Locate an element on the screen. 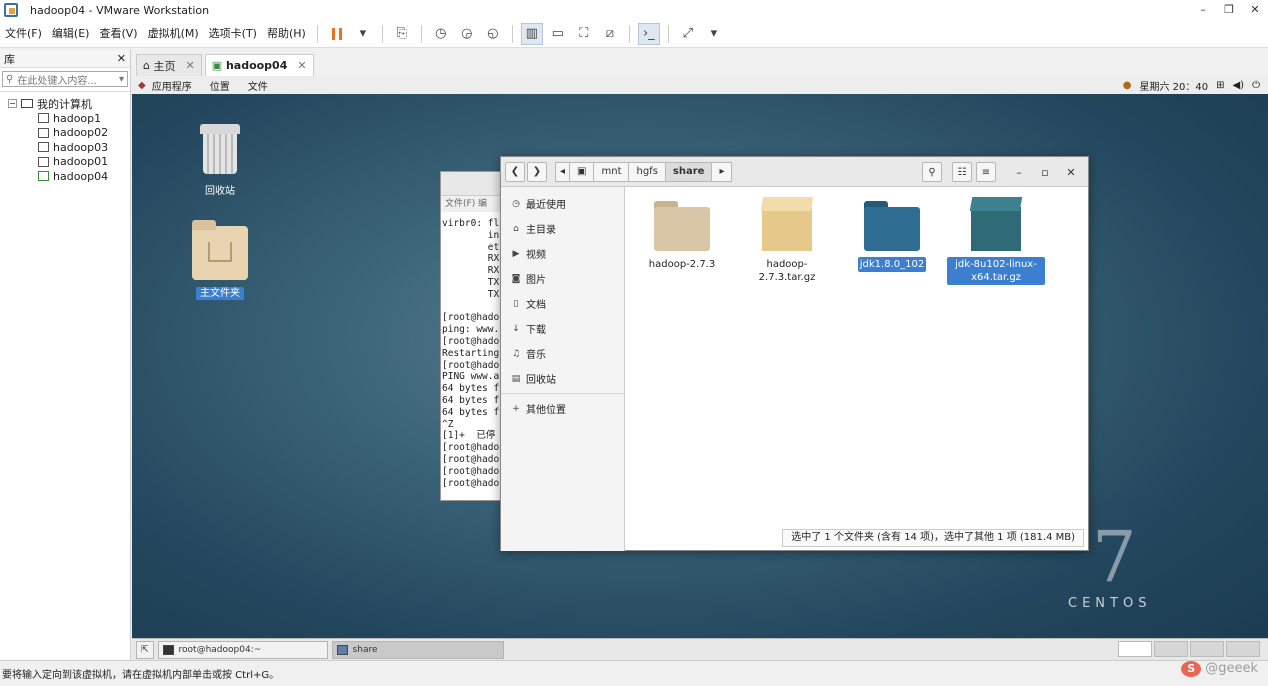  sidebar-item-trash: ▤ 回收站 is located at coordinates (562, 378).